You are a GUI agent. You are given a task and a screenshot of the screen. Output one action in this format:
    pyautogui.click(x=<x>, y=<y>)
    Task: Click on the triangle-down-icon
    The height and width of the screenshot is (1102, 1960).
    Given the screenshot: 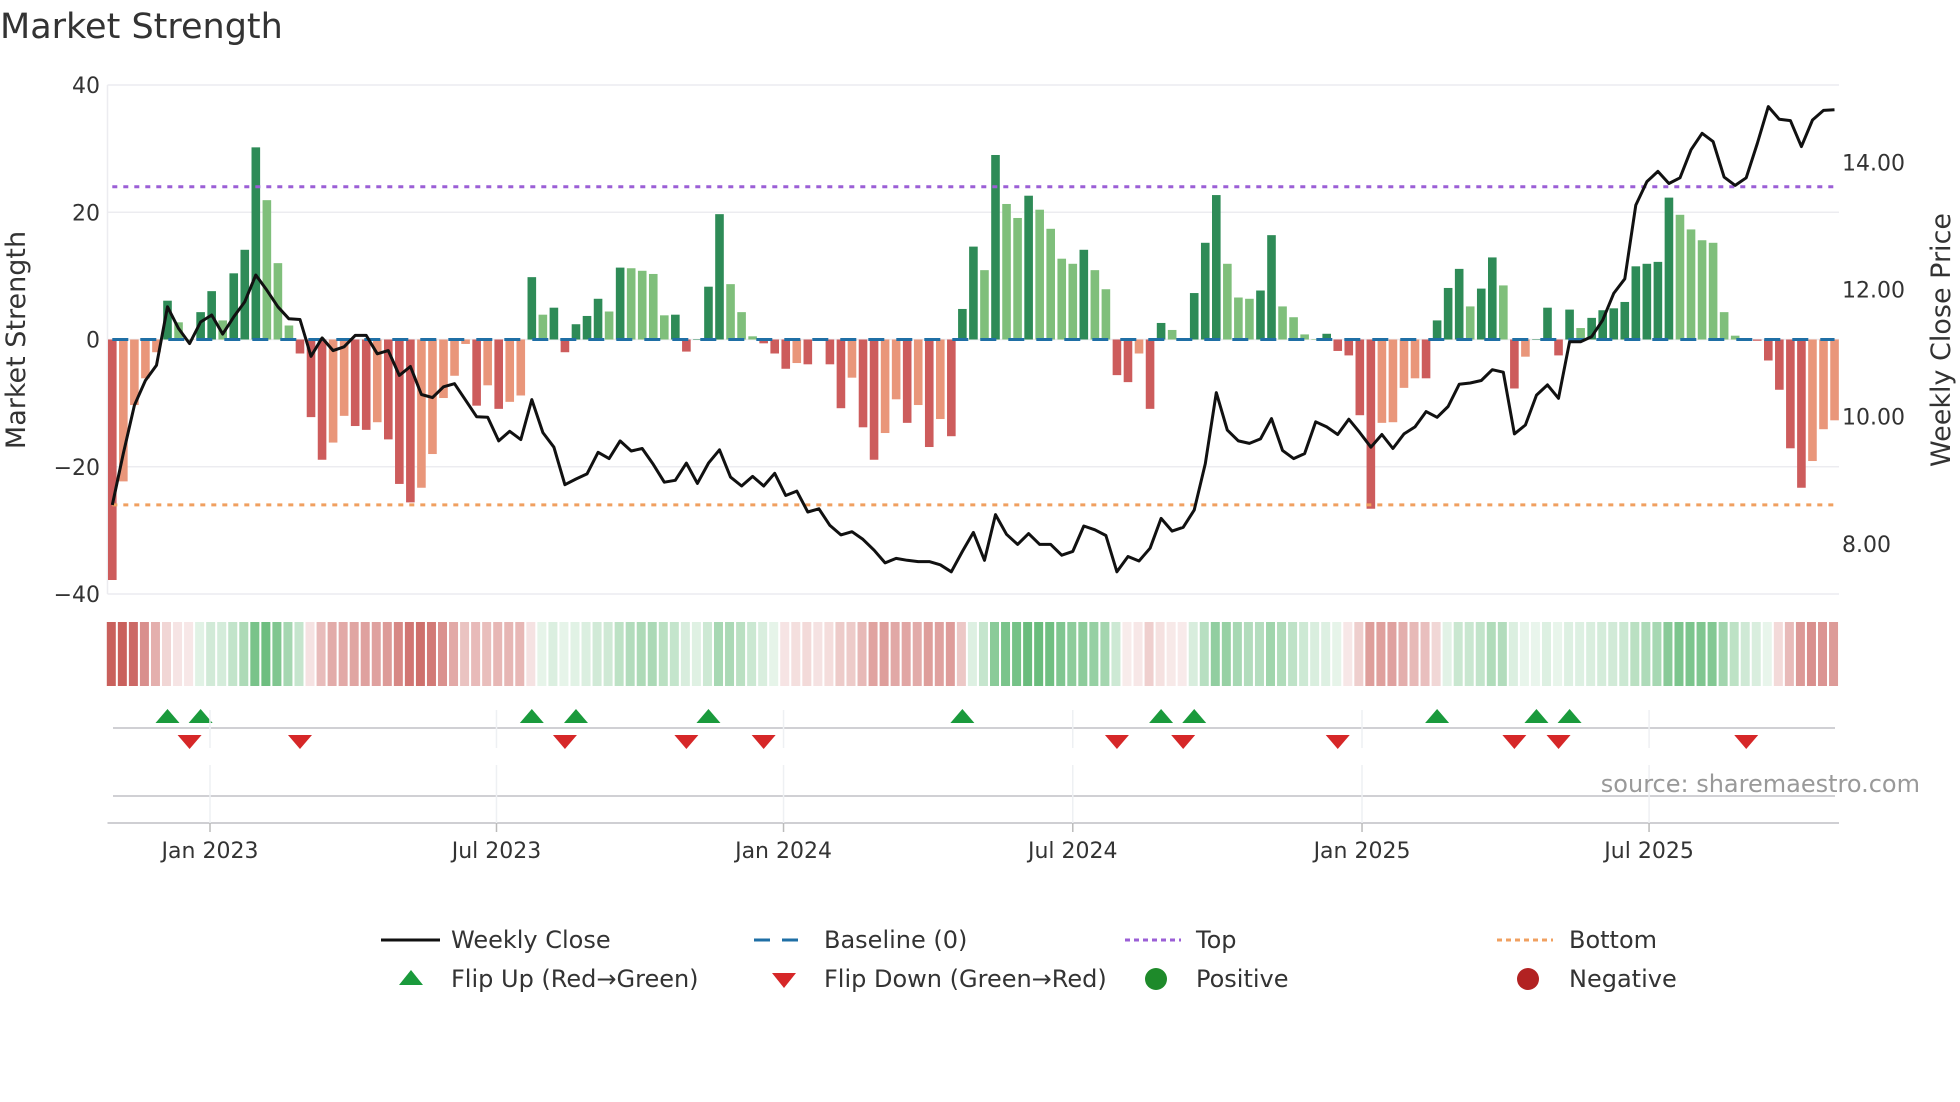 What is the action you would take?
    pyautogui.click(x=784, y=980)
    